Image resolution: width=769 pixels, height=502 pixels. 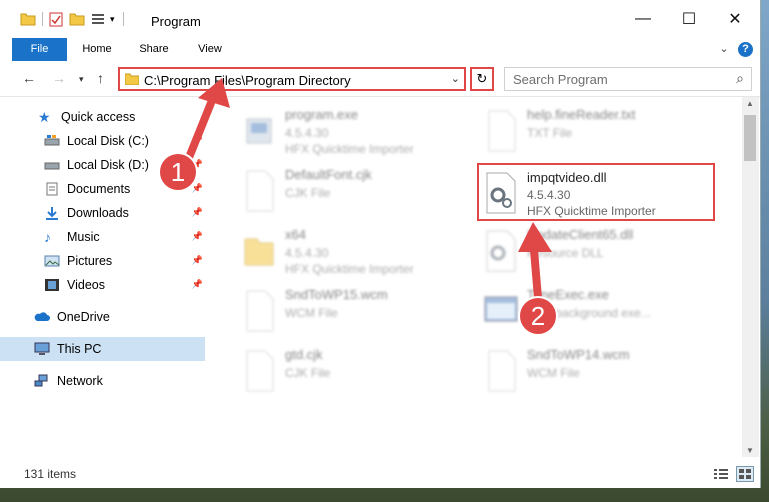 What do you see at coordinates (178, 172) in the screenshot?
I see `step-badge-1: 1` at bounding box center [178, 172].